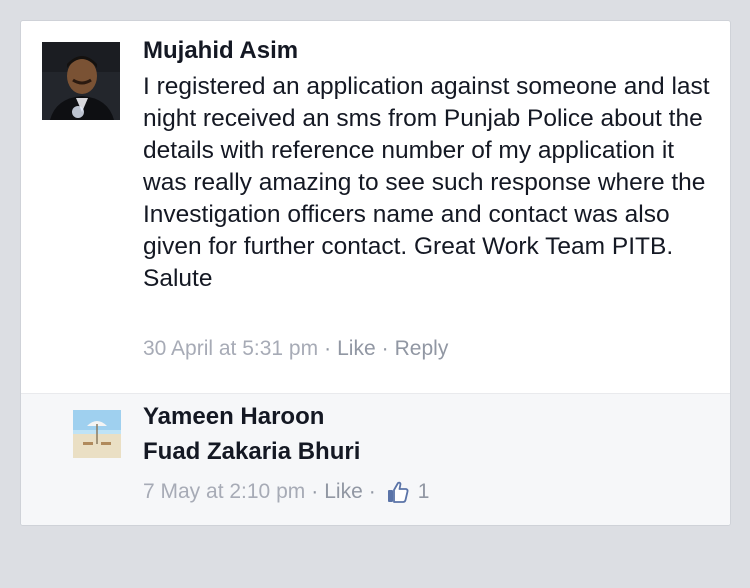 The image size is (750, 588). Describe the element at coordinates (224, 492) in the screenshot. I see `reply-timestamp: 7 May at 2:10 pm` at that location.